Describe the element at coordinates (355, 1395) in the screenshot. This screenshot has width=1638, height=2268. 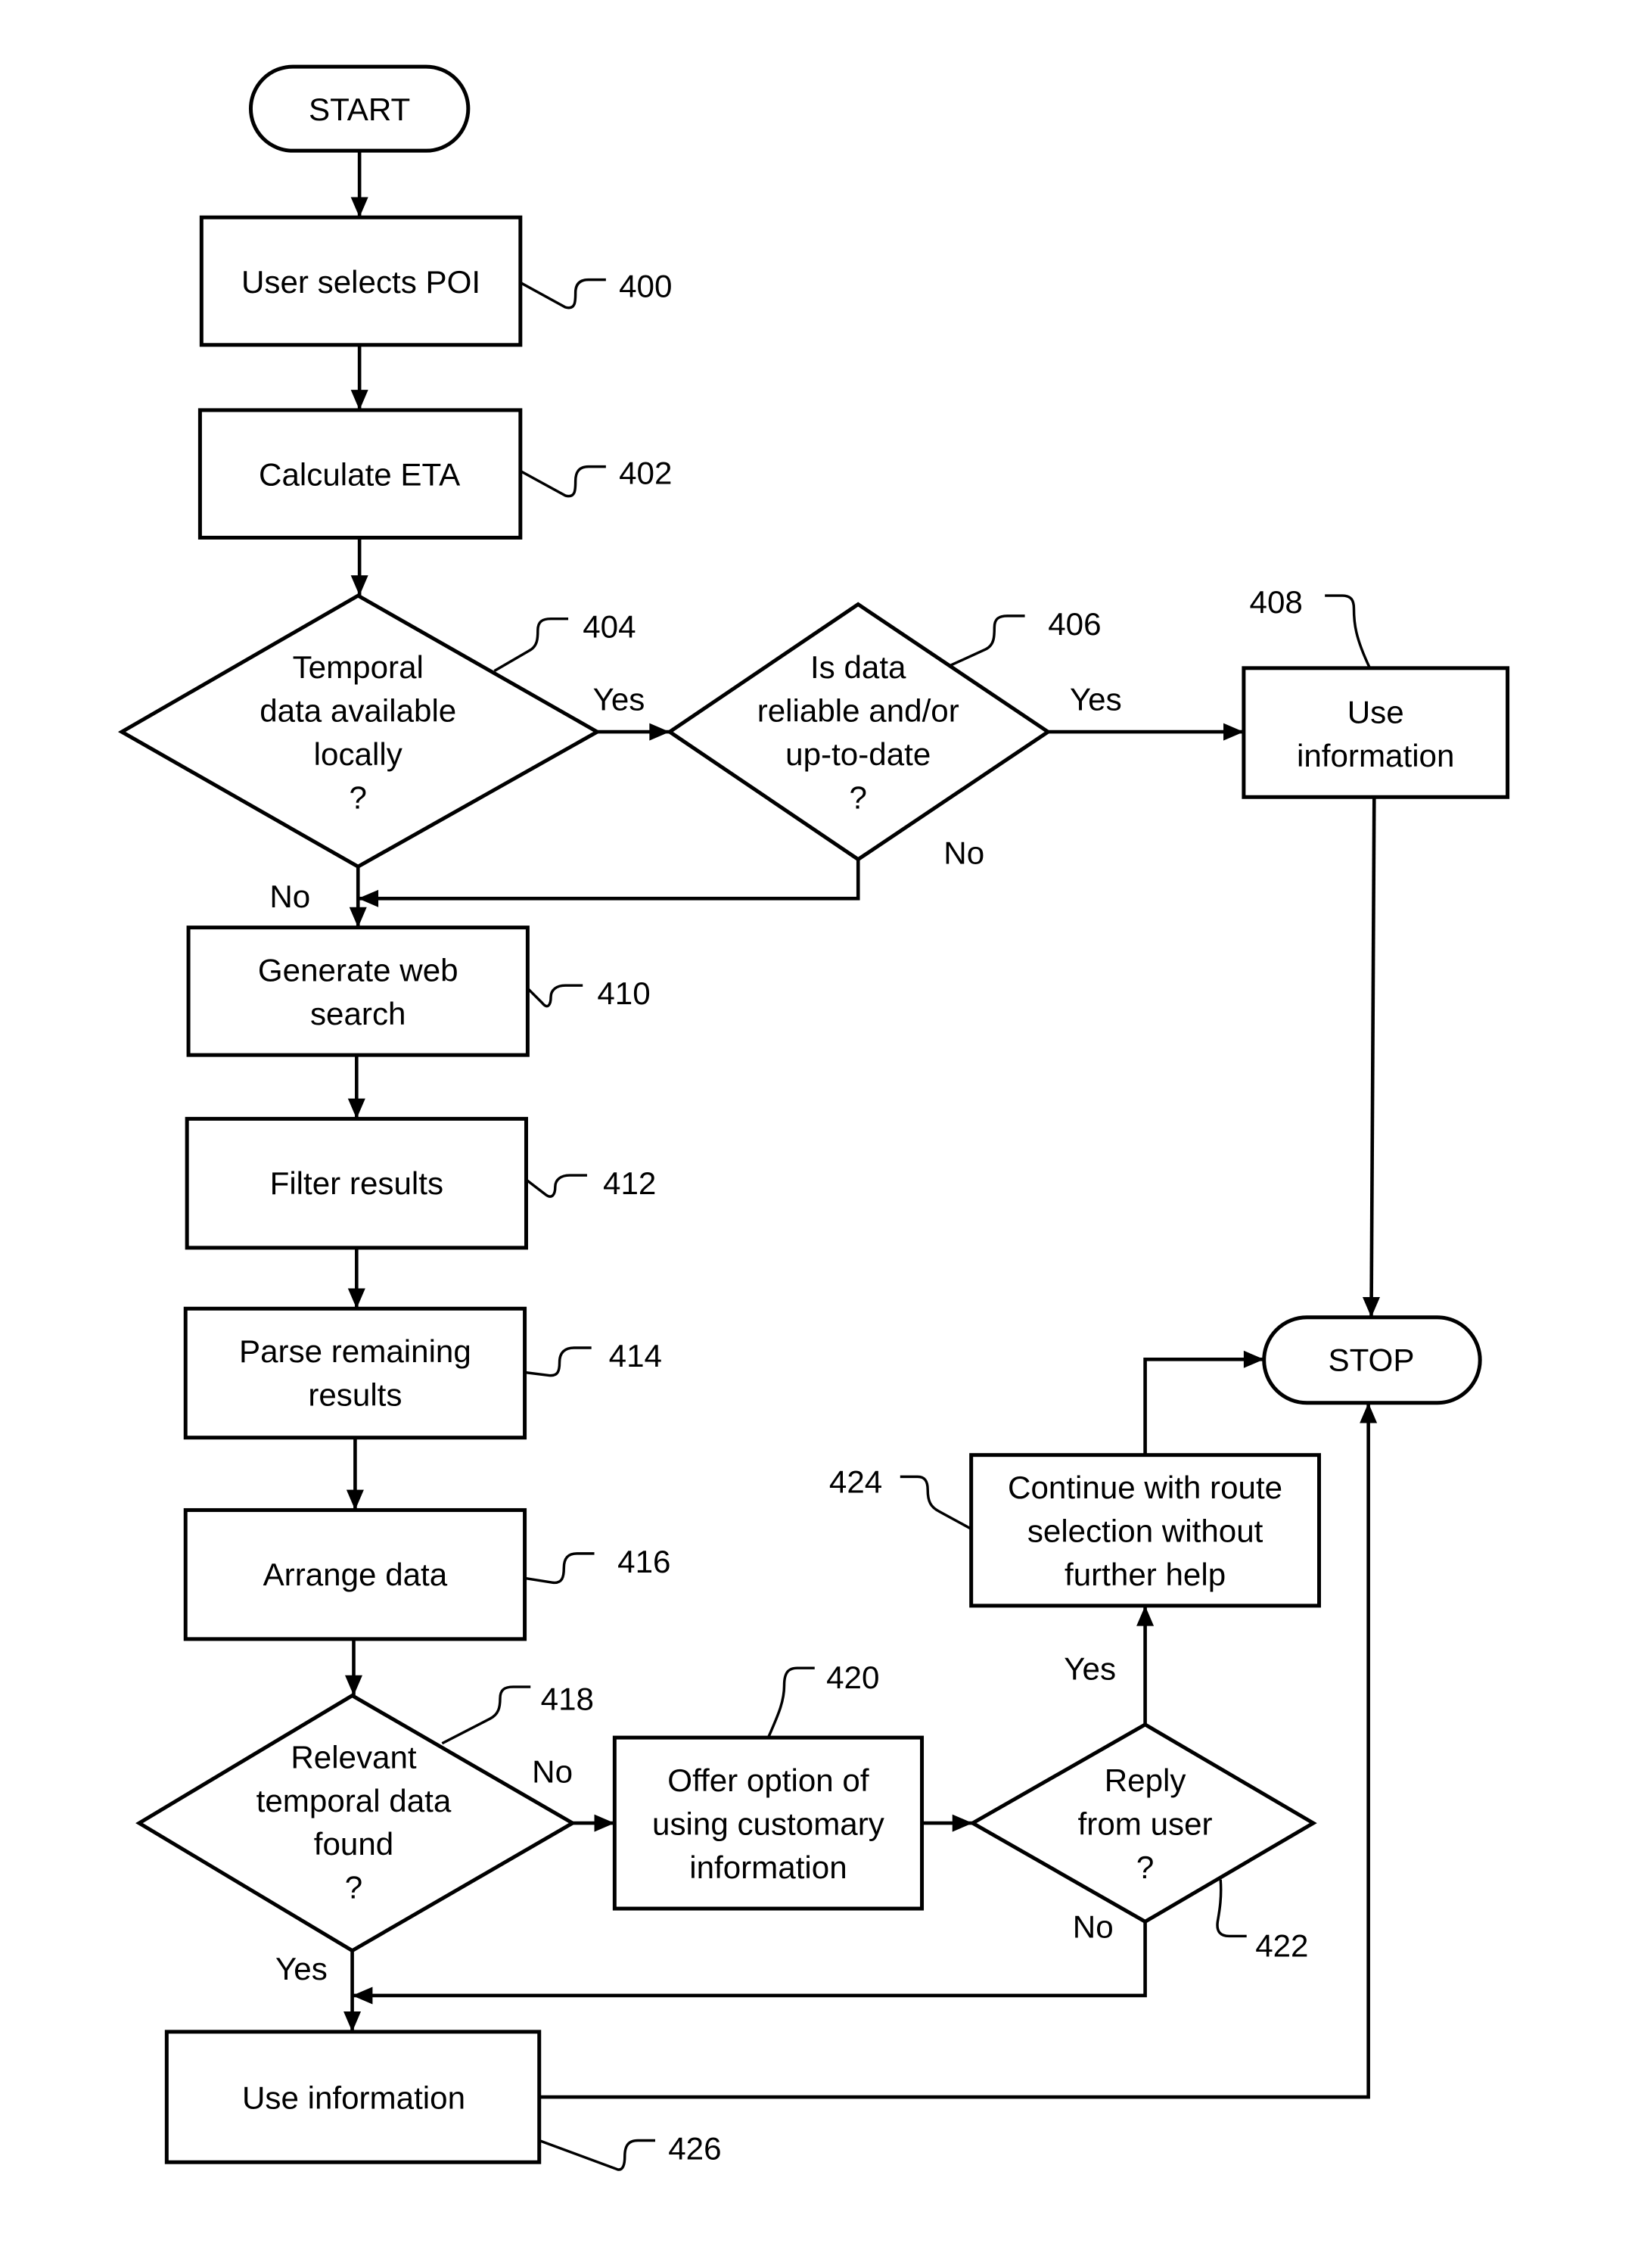
I see `node-label-line: results` at that location.